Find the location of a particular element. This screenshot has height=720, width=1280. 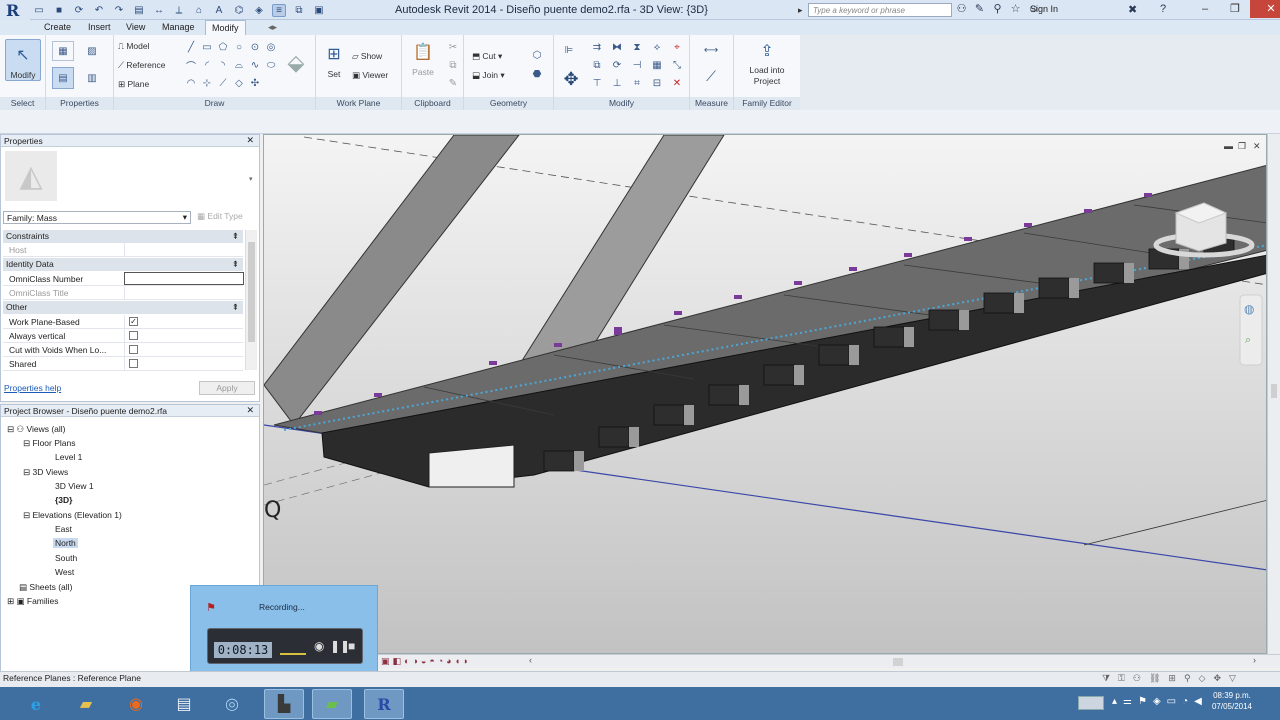

pick-lines-icon: ⟋ is located at coordinates (223, 83).